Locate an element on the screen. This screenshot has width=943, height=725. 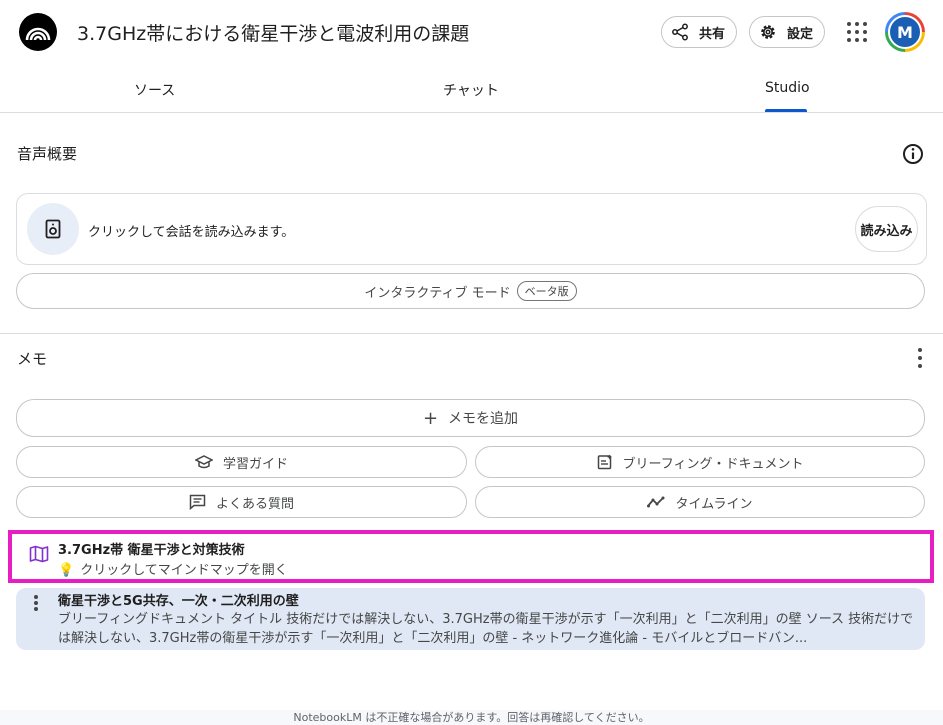
faq-button: よくある質問 is located at coordinates (241, 502).